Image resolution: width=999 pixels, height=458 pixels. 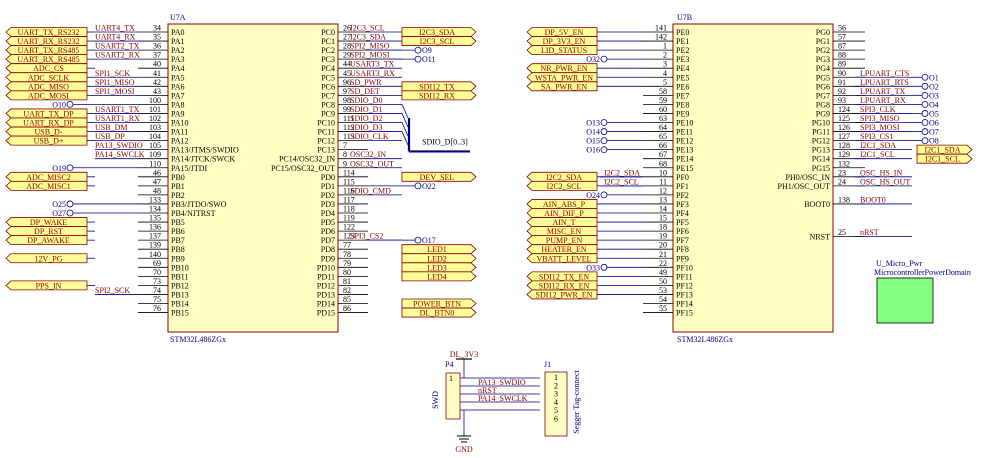 I want to click on pin-number: 7, so click(x=345, y=145).